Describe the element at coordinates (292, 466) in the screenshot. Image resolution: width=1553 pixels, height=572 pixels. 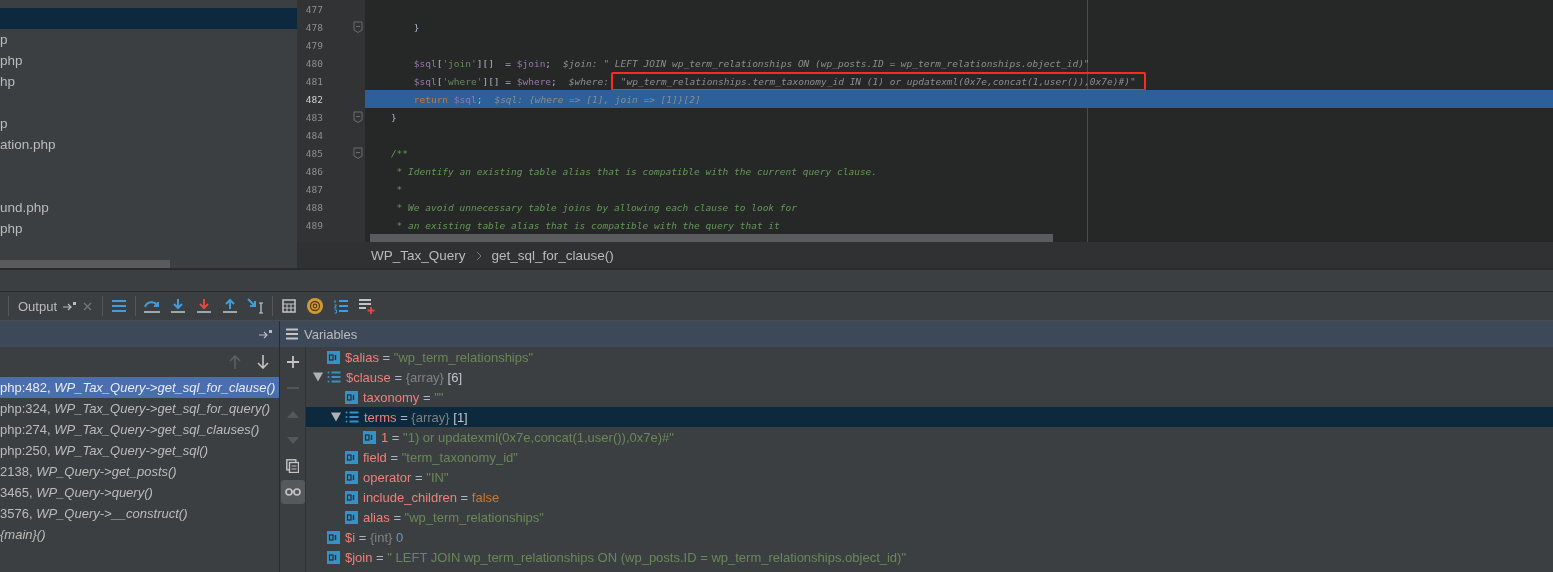
I see `copy-icon` at that location.